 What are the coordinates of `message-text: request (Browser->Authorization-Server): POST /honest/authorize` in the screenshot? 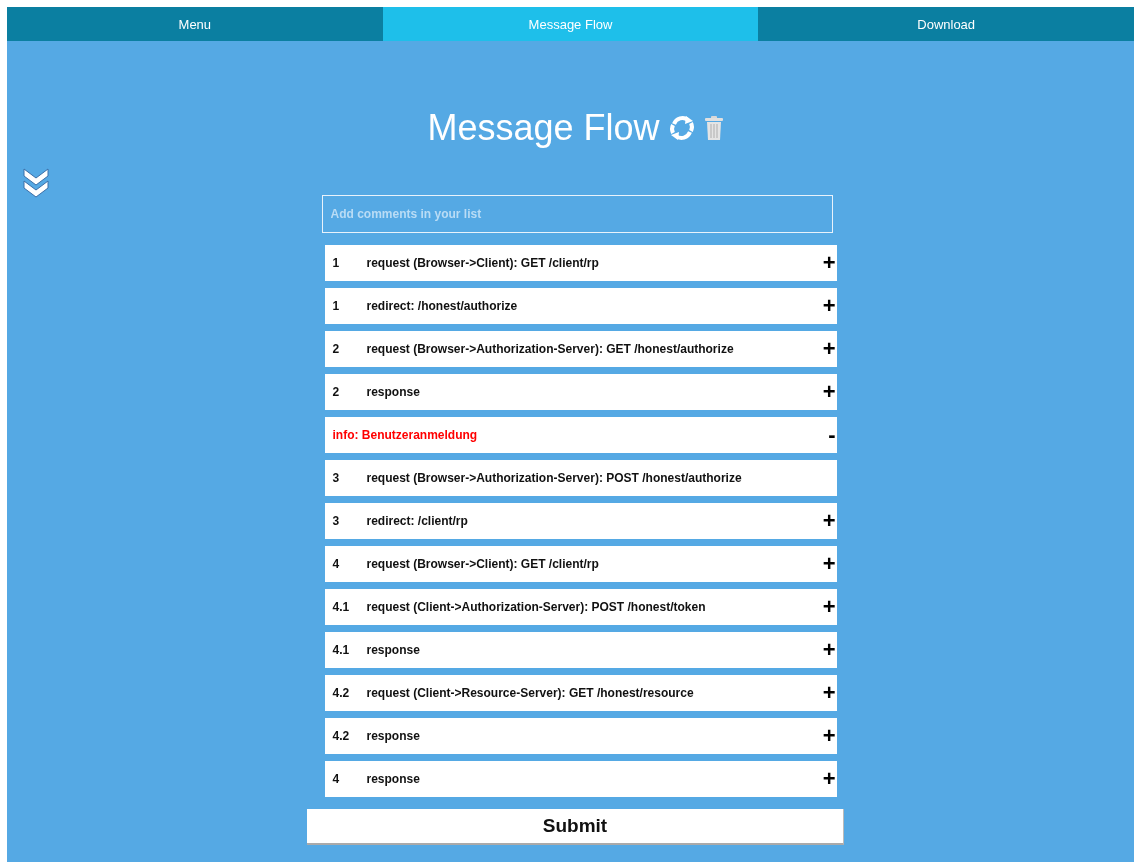 It's located at (554, 478).